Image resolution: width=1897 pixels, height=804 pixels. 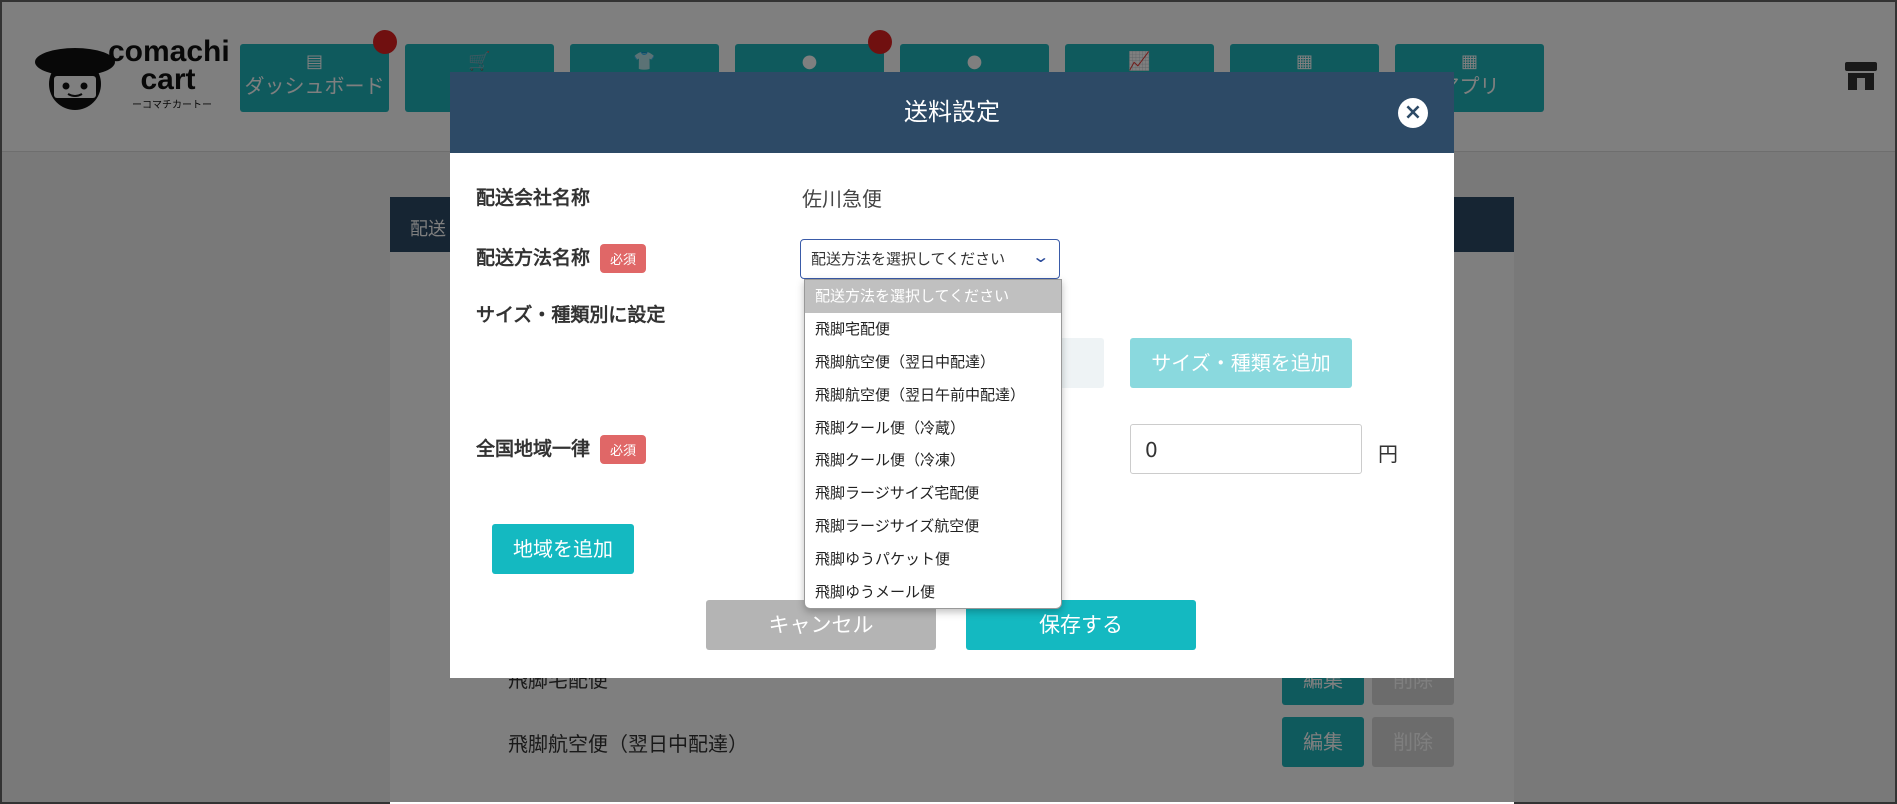 What do you see at coordinates (933, 428) in the screenshot?
I see `dropdown-option: 飛脚クール便（冷蔵）` at bounding box center [933, 428].